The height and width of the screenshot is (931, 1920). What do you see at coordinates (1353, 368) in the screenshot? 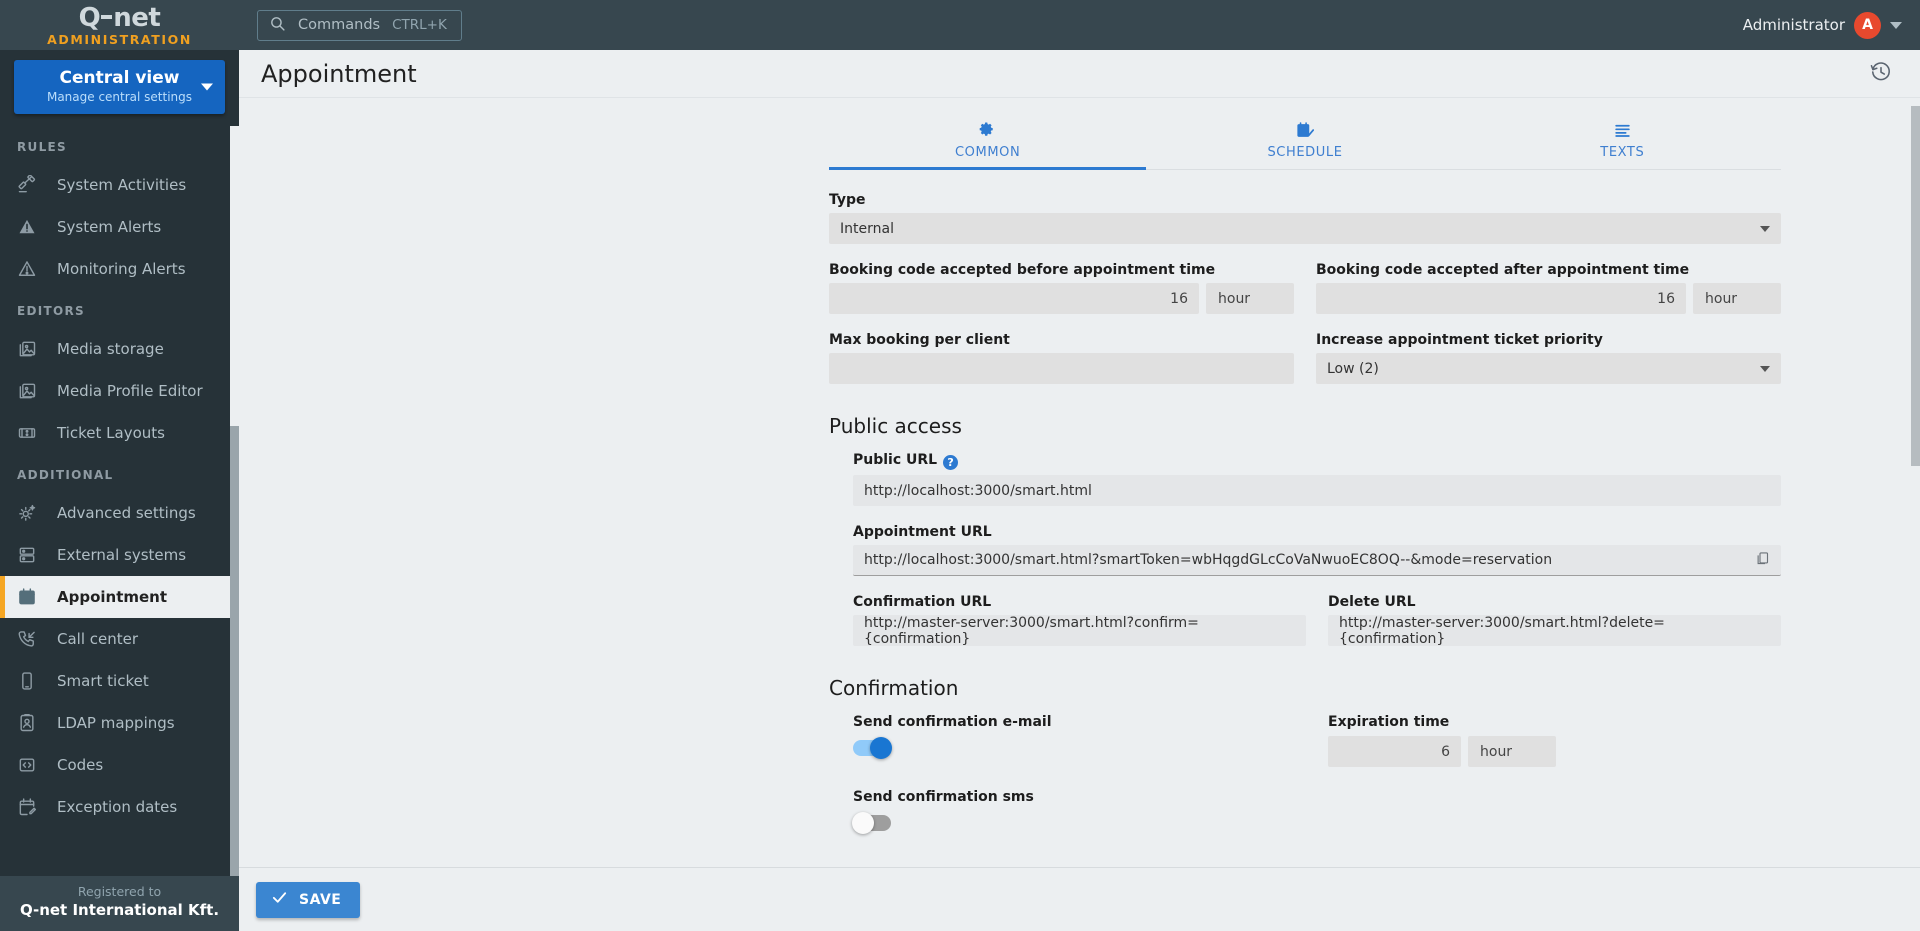
I see `priority-select-value: Low (2)` at bounding box center [1353, 368].